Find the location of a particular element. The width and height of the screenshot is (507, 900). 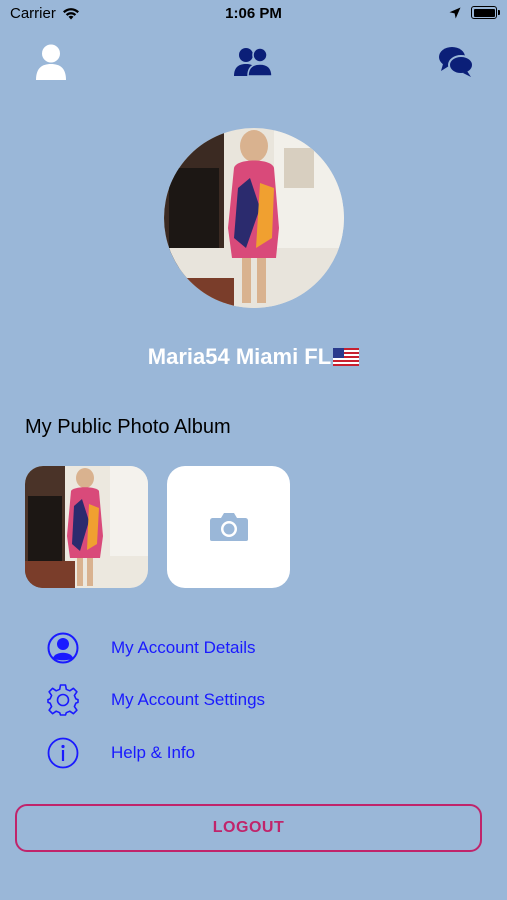

friends-tab-button is located at coordinates (253, 62).